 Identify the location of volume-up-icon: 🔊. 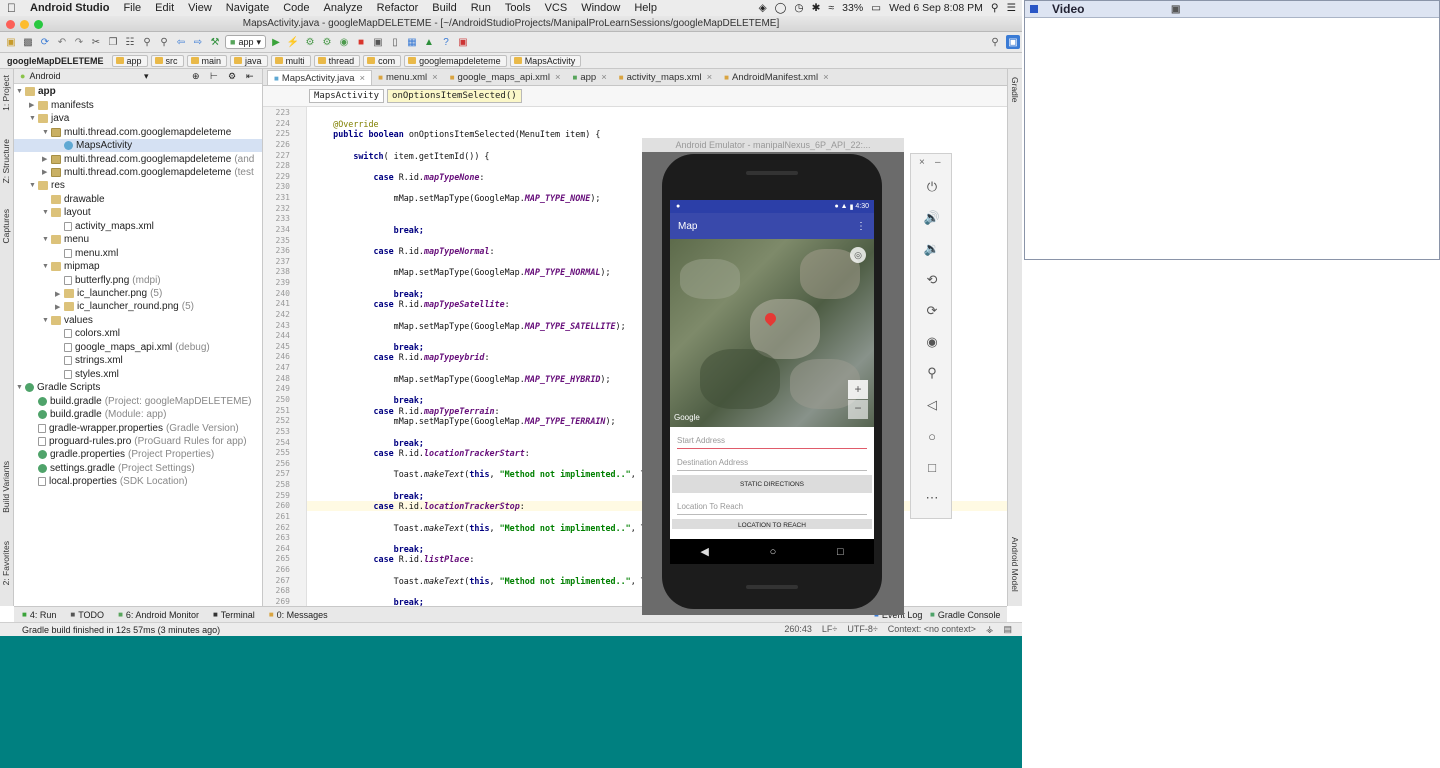
(932, 218).